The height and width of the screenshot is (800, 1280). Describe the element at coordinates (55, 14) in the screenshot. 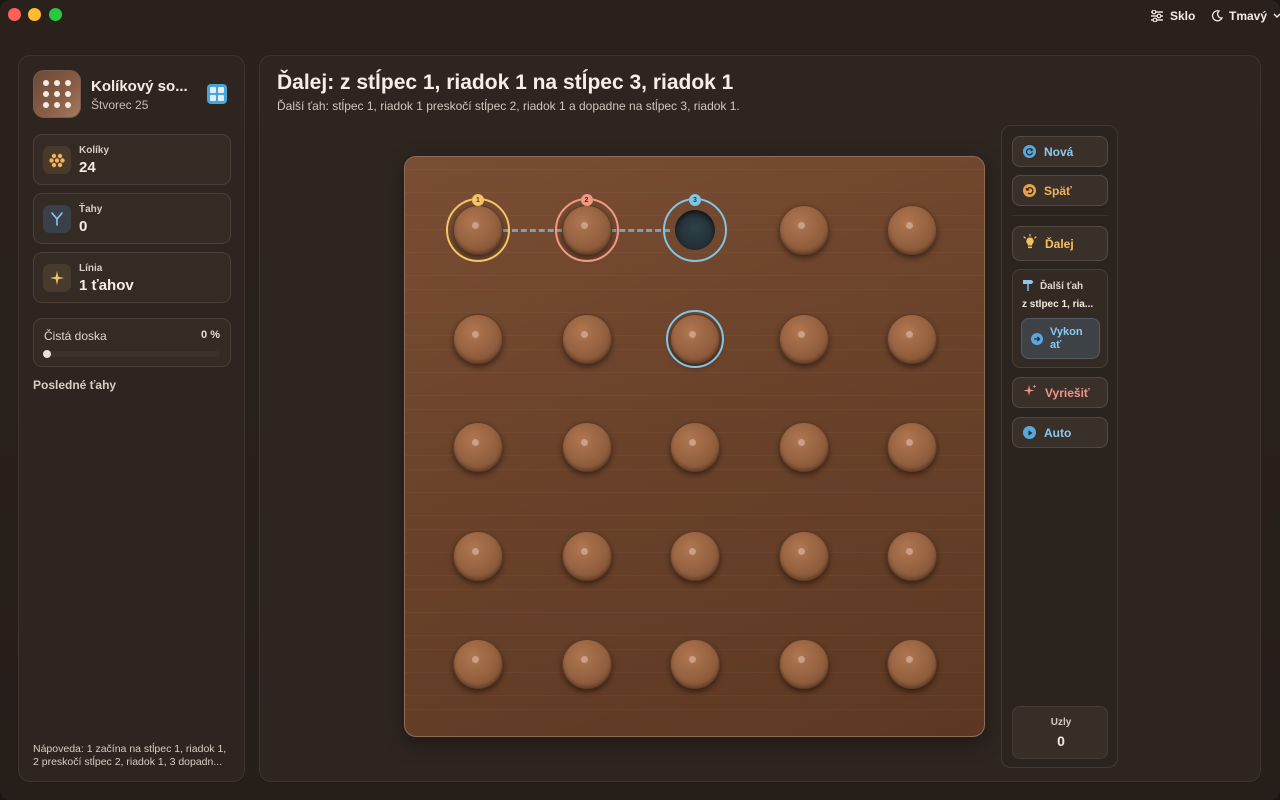

I see `zoom-window-button` at that location.